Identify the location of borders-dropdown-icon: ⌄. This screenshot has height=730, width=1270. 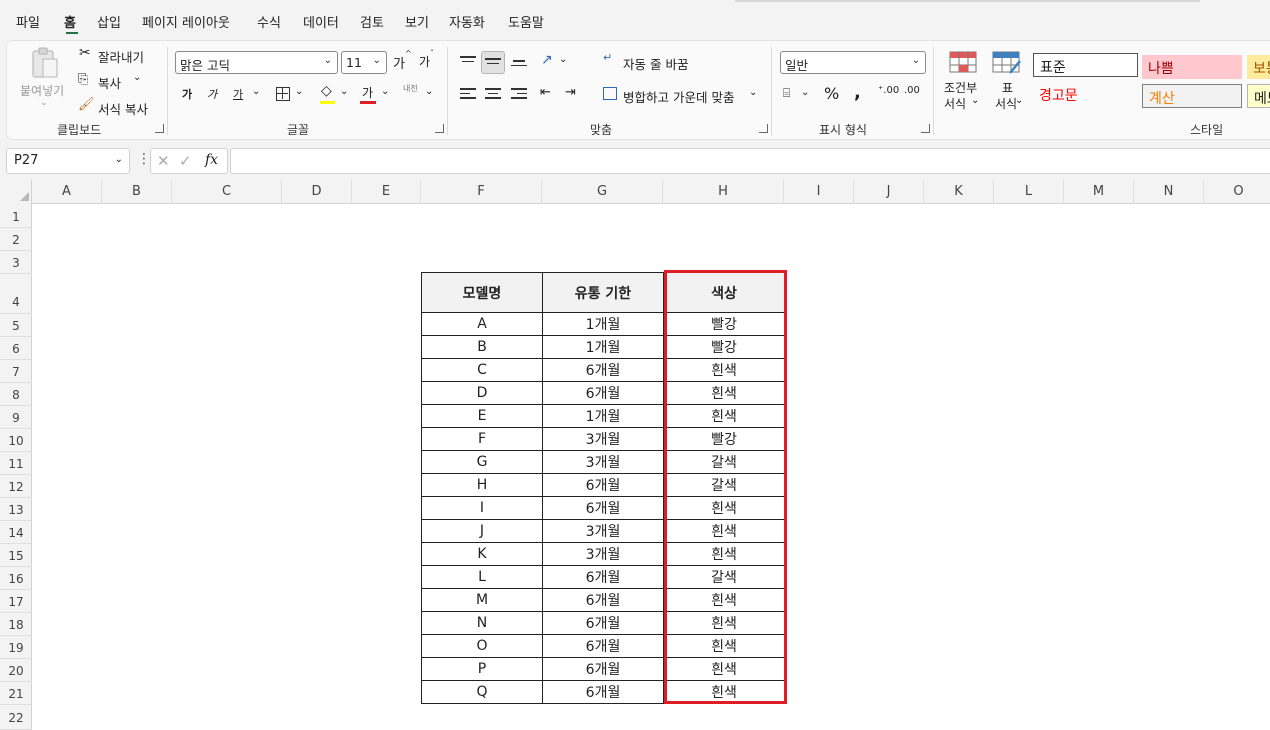
(299, 91).